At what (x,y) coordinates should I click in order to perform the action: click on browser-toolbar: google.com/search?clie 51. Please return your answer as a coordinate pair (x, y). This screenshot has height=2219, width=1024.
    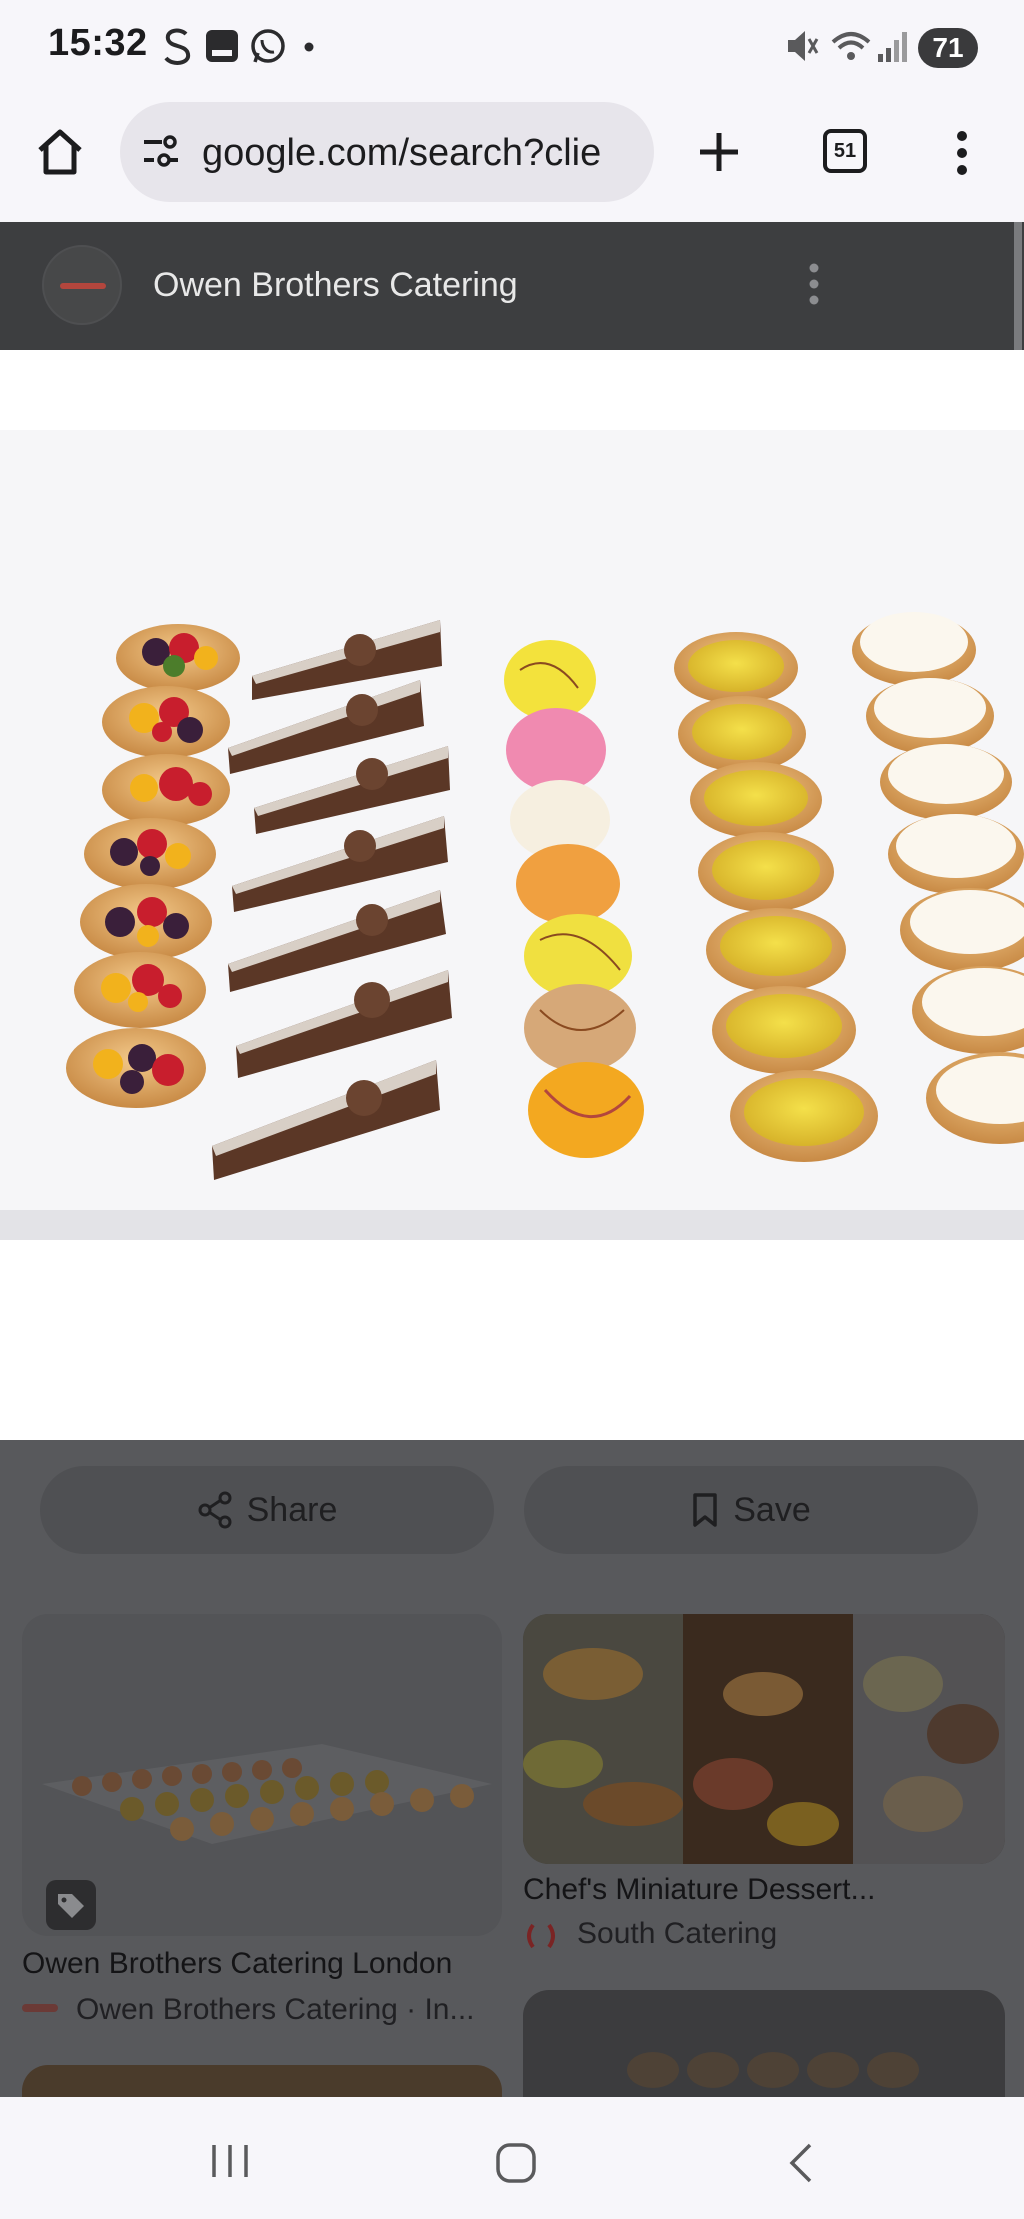
    Looking at the image, I should click on (512, 157).